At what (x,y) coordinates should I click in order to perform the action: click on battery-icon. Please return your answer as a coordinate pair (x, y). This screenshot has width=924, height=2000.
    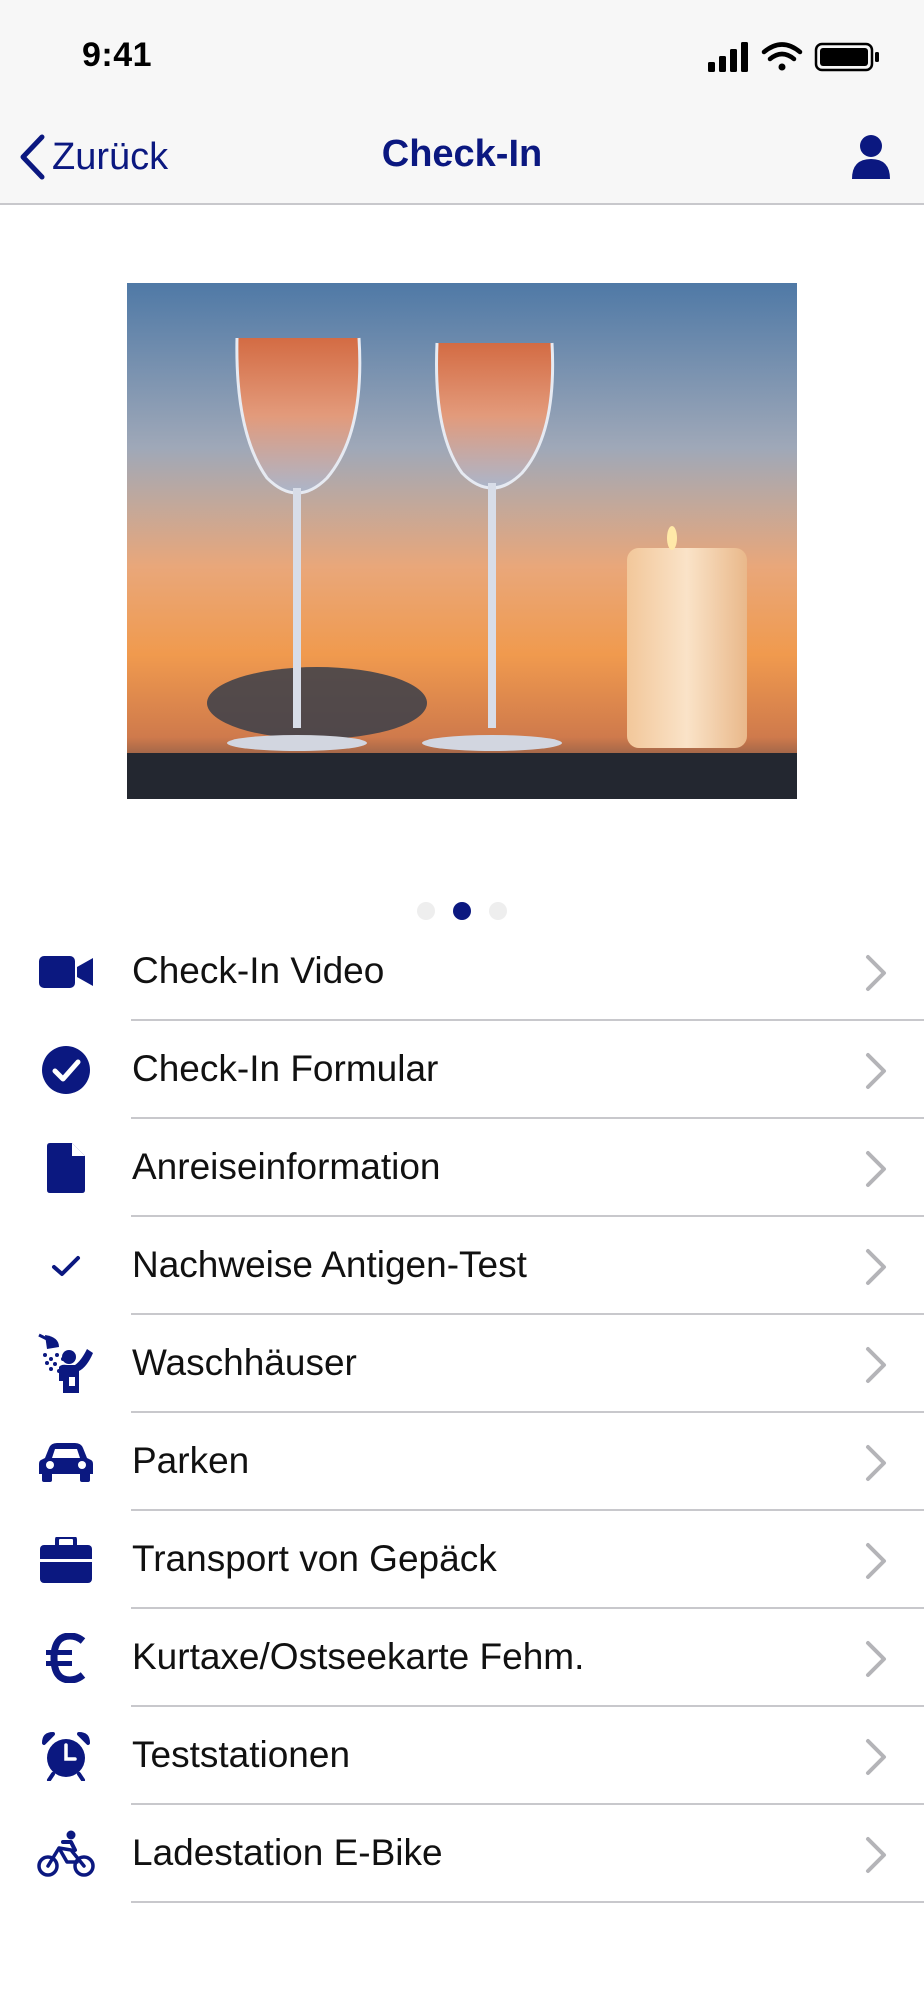
    Looking at the image, I should click on (846, 57).